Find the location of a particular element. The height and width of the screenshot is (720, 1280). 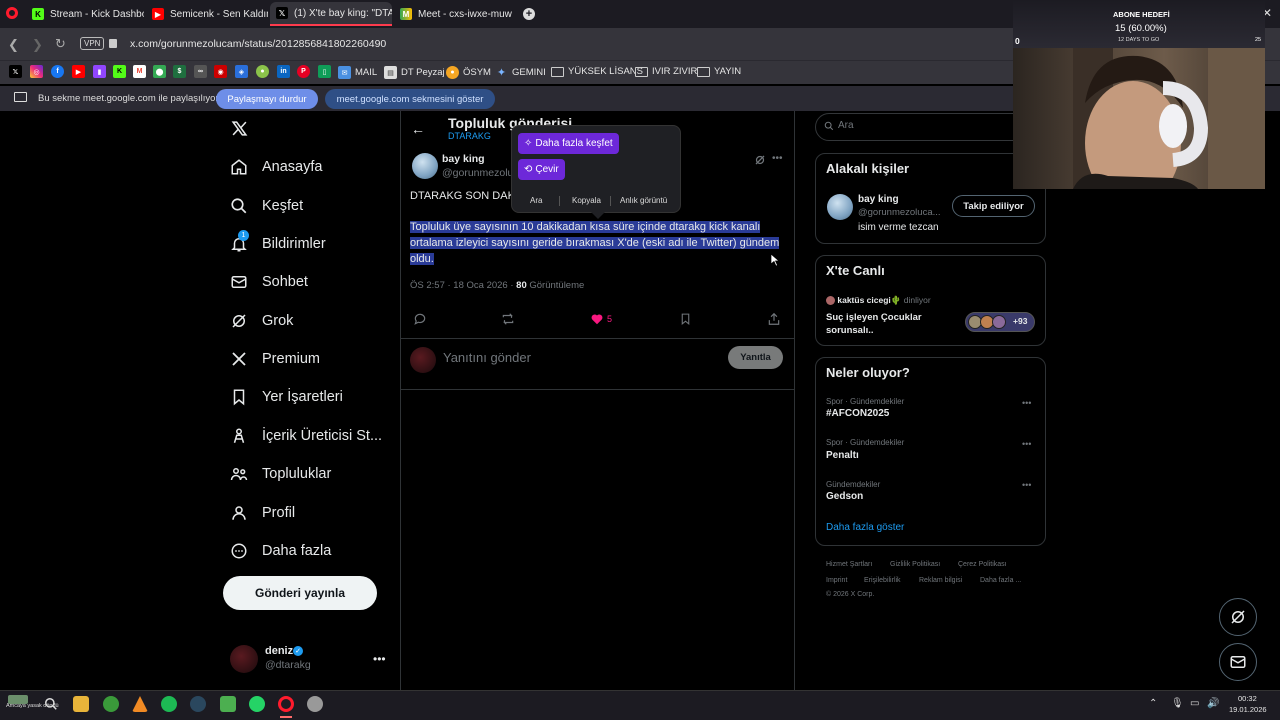

grok-fab-button is located at coordinates (1238, 617).